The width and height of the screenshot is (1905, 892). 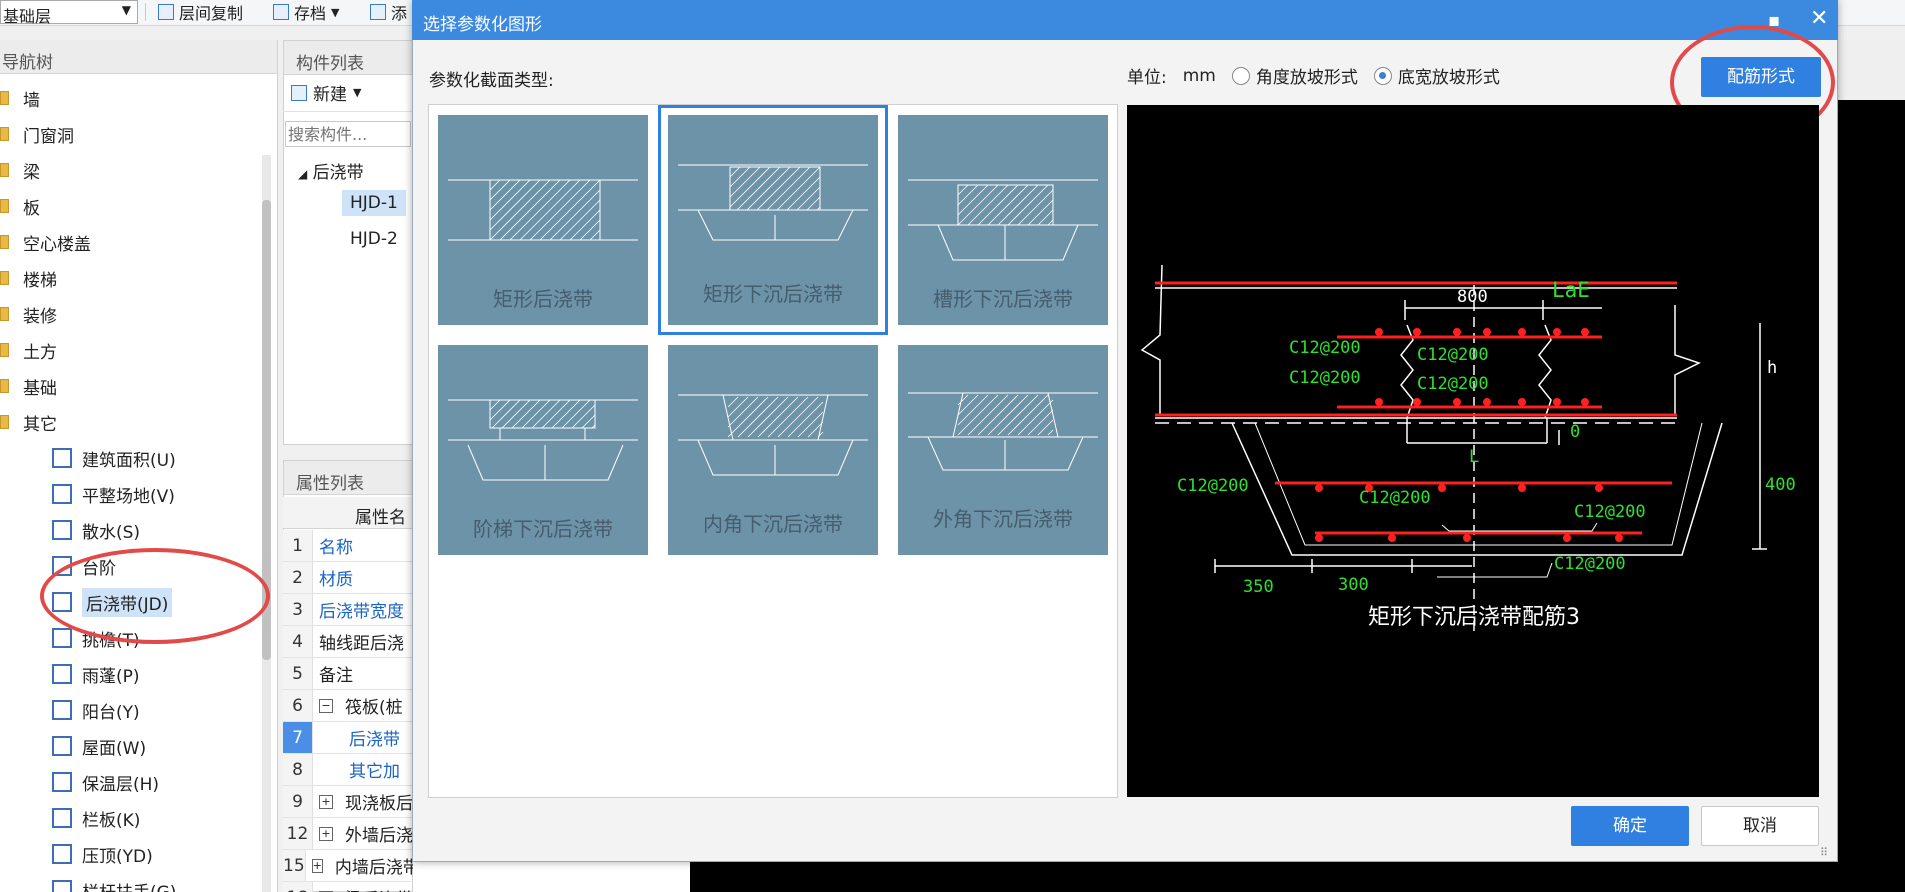 What do you see at coordinates (1760, 826) in the screenshot?
I see `cancel-button: 取消` at bounding box center [1760, 826].